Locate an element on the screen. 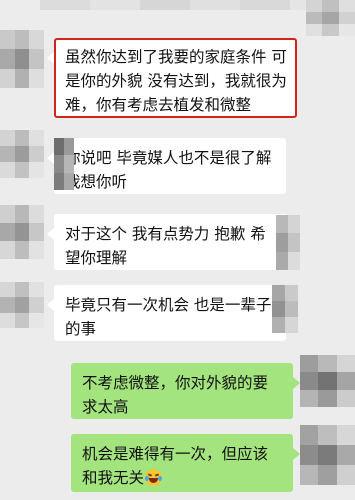 This screenshot has height=500, width=355. message-text: 机会是难得有一次，但应该和我无关 is located at coordinates (175, 466).